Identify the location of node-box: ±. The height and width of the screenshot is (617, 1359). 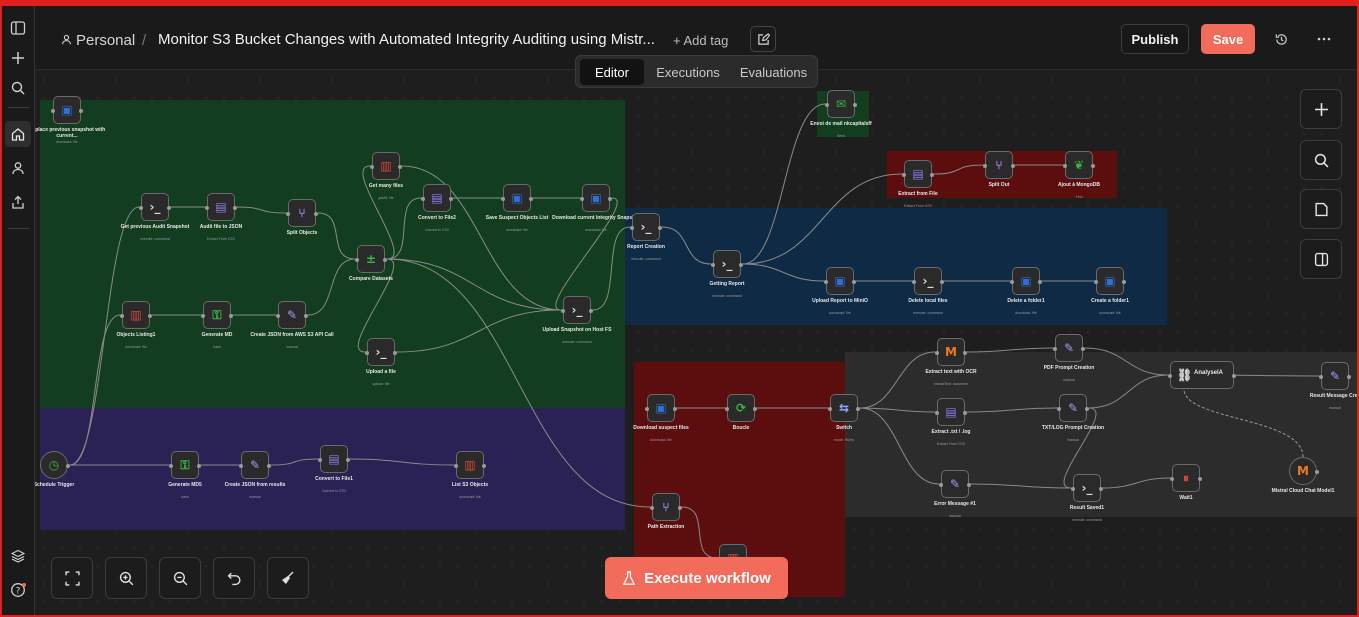
(371, 259).